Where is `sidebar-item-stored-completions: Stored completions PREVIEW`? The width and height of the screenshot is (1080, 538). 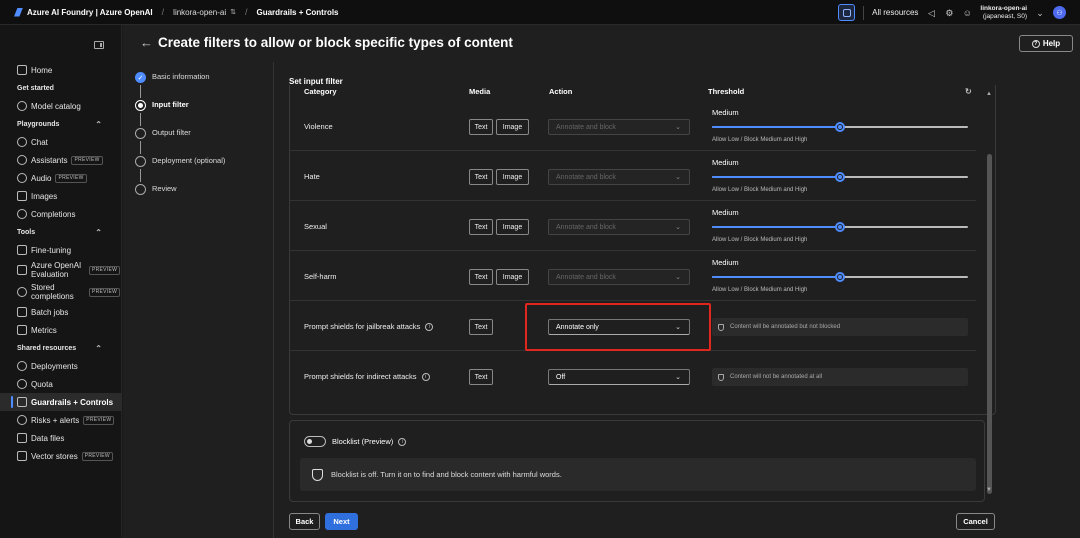 sidebar-item-stored-completions: Stored completions PREVIEW is located at coordinates (61, 292).